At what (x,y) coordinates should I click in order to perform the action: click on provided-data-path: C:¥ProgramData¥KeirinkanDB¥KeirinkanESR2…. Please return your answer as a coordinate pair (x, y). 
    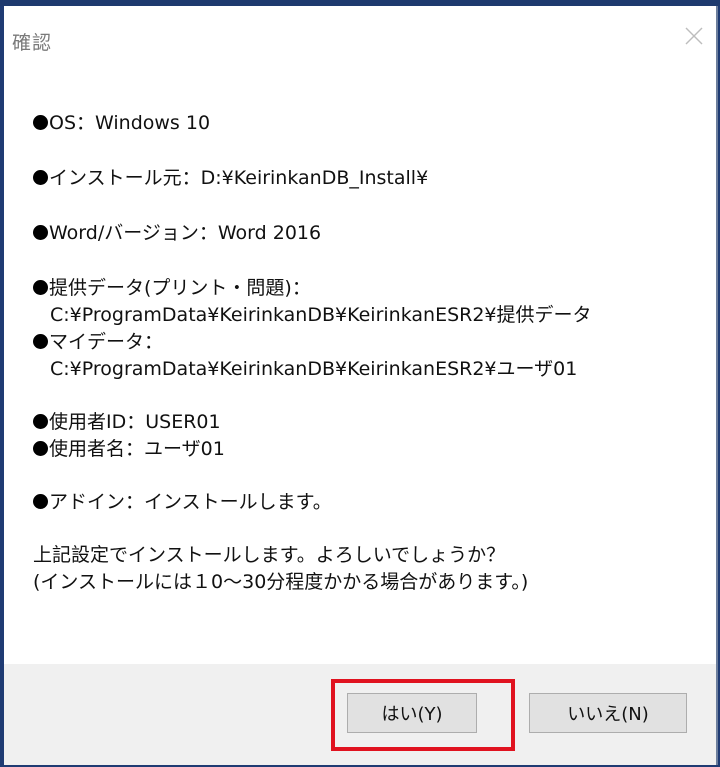
    Looking at the image, I should click on (321, 315).